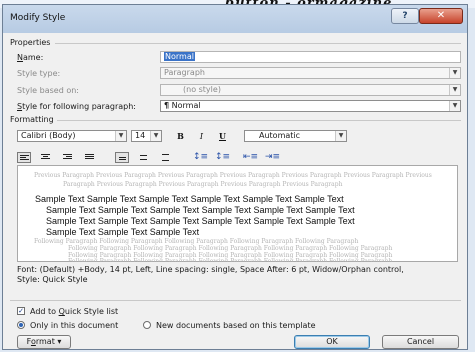  Describe the element at coordinates (310, 90) in the screenshot. I see `style-based-on-select: (no style) ▼` at that location.